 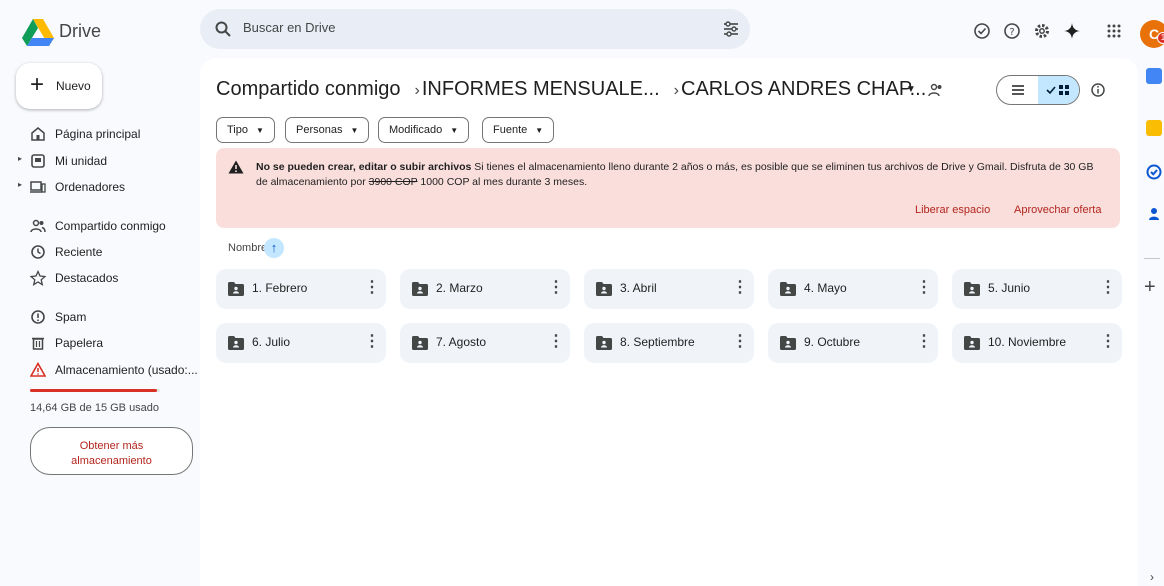 I want to click on banner-old-price: 3900 COP, so click(x=393, y=182).